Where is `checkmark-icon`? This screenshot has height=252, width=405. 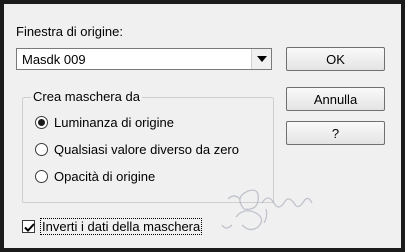 checkmark-icon is located at coordinates (29, 227).